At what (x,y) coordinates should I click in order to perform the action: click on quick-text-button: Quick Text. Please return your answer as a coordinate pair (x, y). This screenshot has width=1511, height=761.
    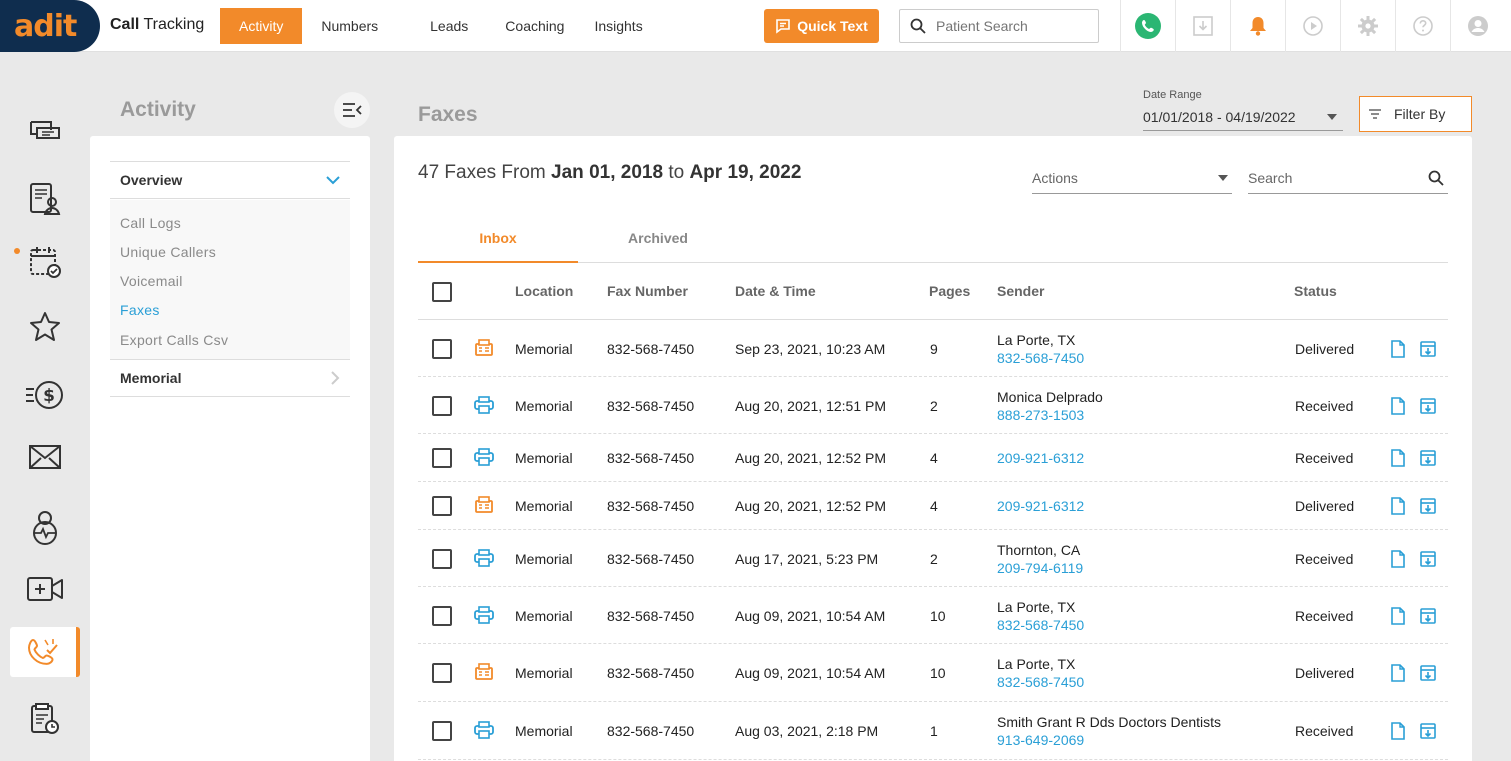
    Looking at the image, I should click on (821, 26).